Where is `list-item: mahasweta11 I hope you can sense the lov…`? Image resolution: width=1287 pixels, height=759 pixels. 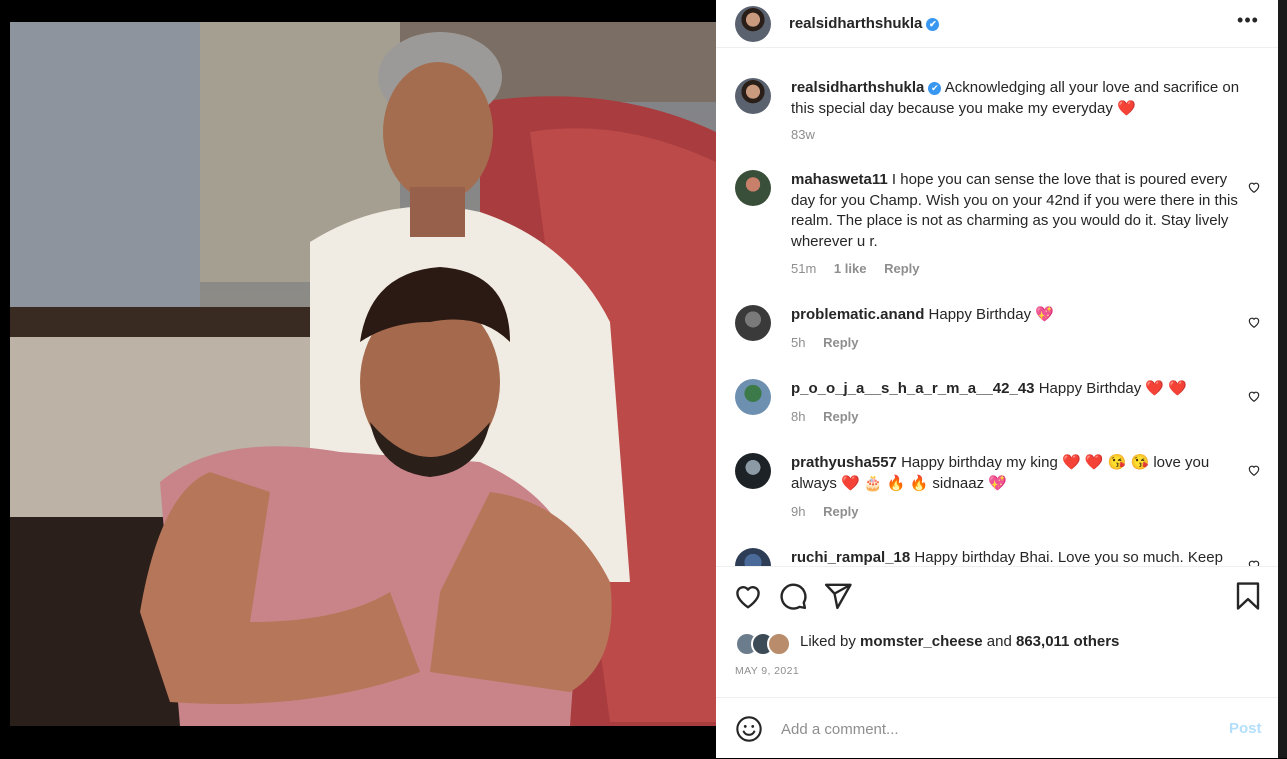 list-item: mahasweta11 I hope you can sense the lov… is located at coordinates (997, 225).